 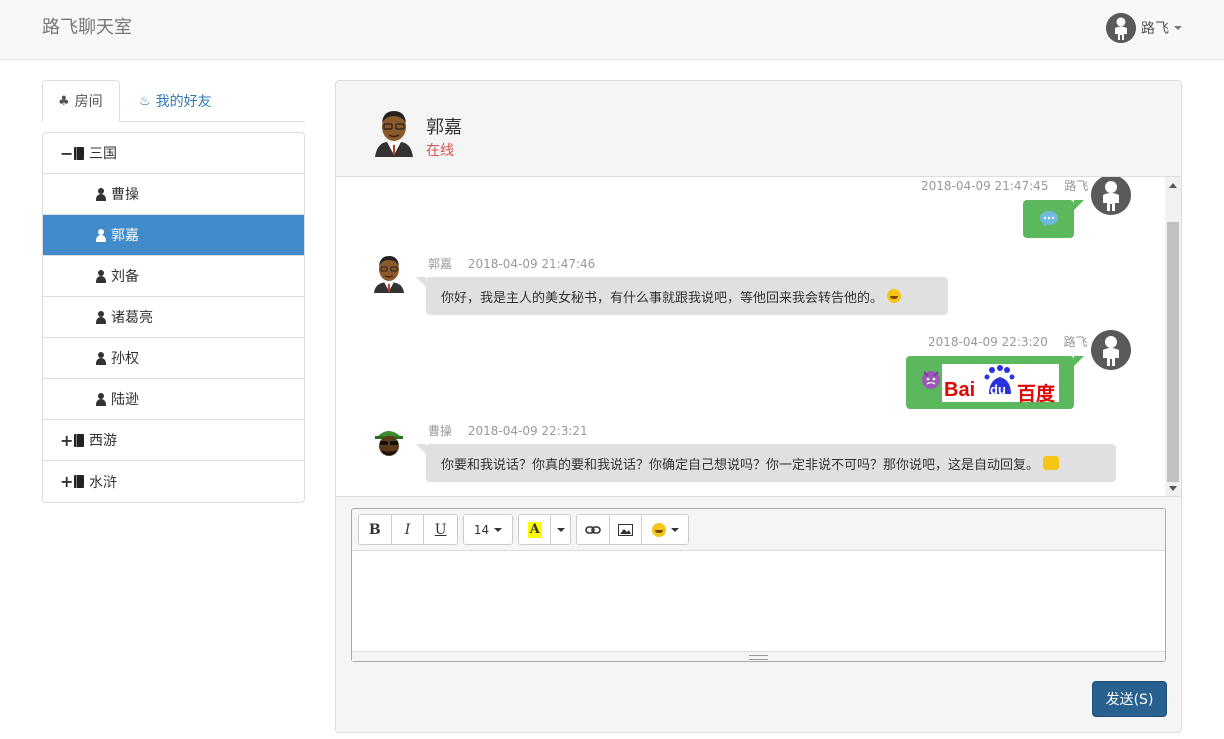 I want to click on message-meta: 曹操 2018-04-09 22:3:21, so click(x=508, y=430).